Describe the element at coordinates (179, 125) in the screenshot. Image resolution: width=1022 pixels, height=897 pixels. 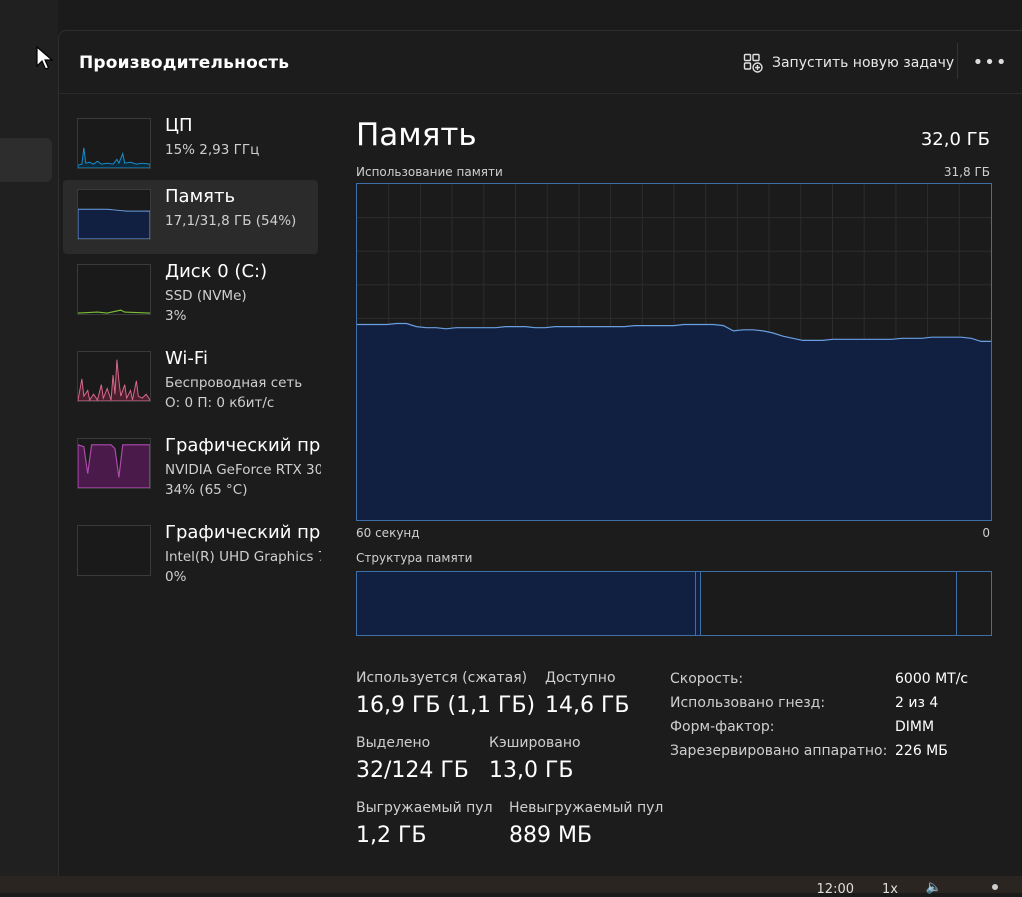
I see `cpu-title: ЦП` at that location.